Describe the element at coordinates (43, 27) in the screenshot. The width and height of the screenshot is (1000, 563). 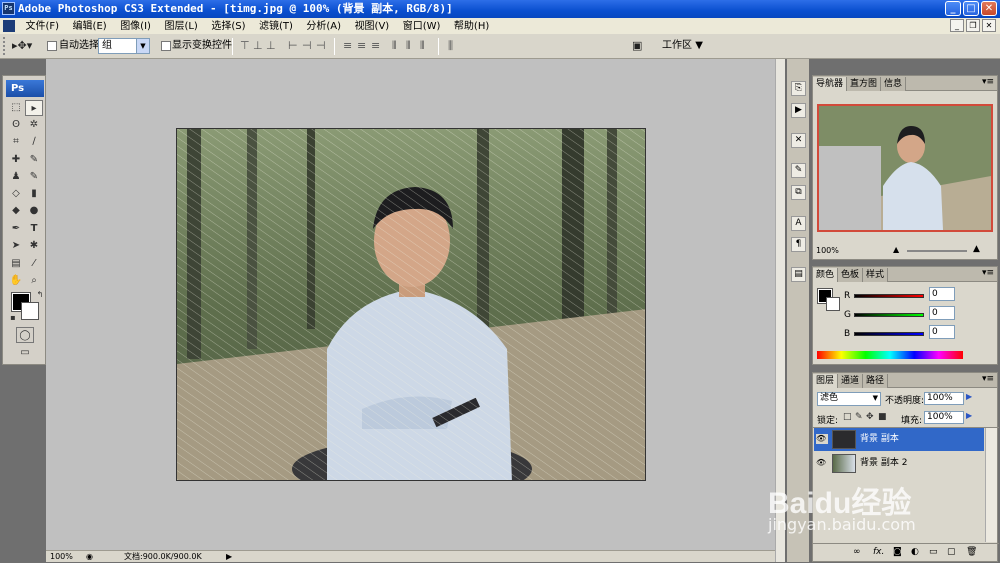
I see `menu-file: 文件(F)` at that location.